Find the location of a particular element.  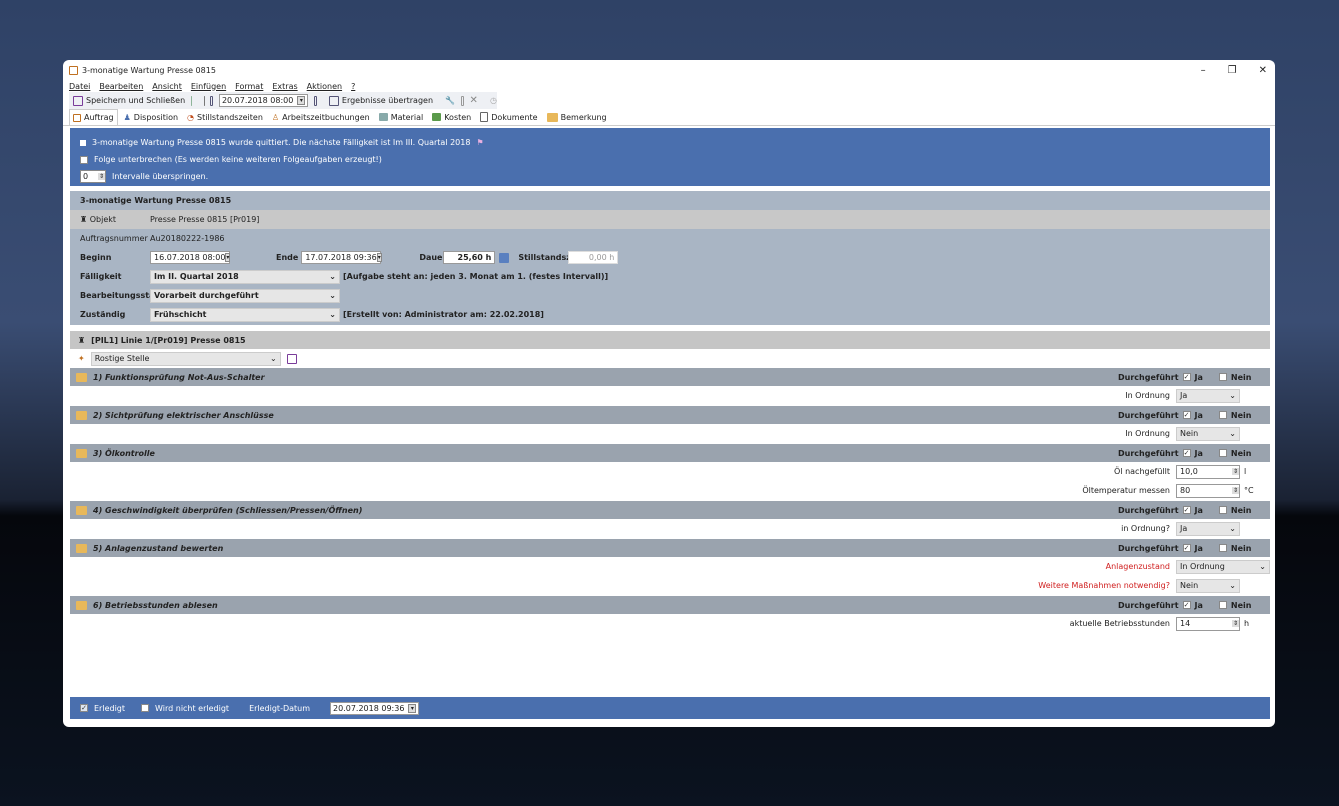

ja-label: Ja is located at coordinates (1198, 415).